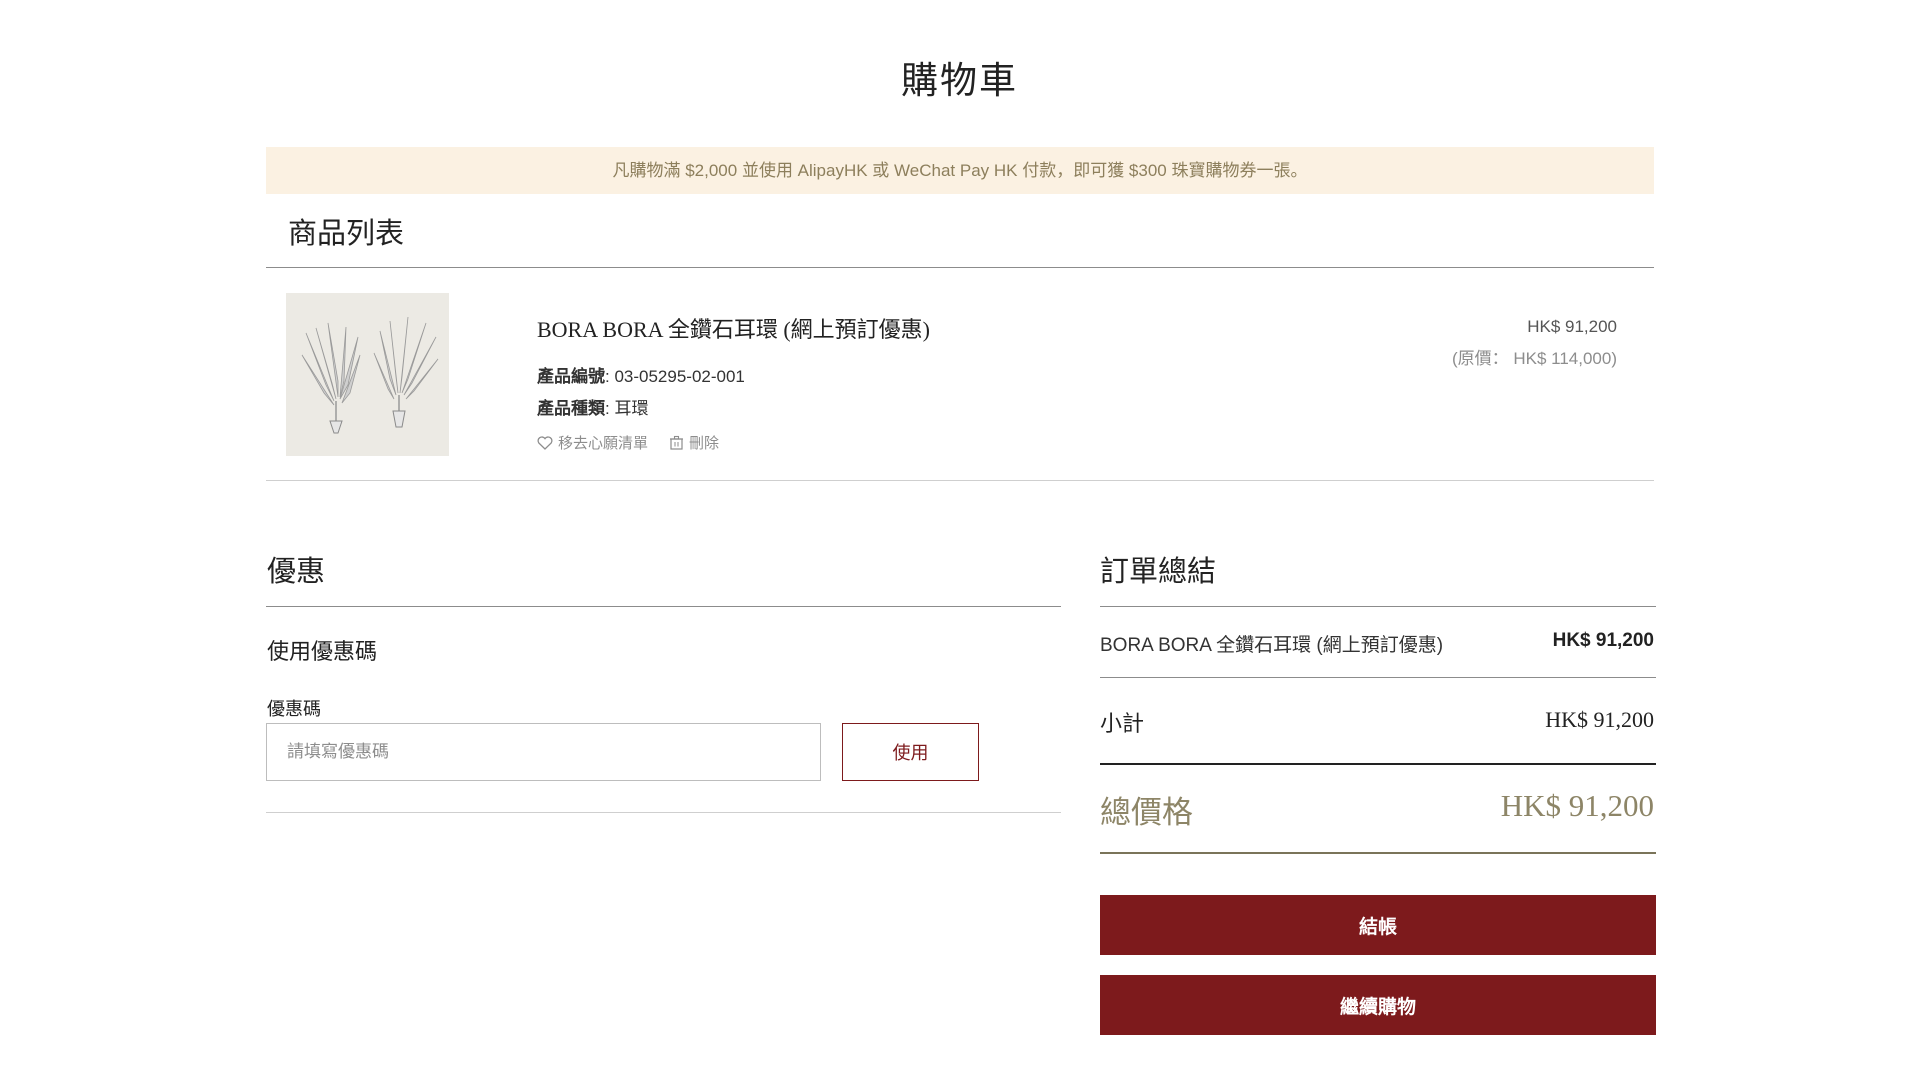  Describe the element at coordinates (1603, 640) in the screenshot. I see `summary-item-price: HK$ 91,200` at that location.